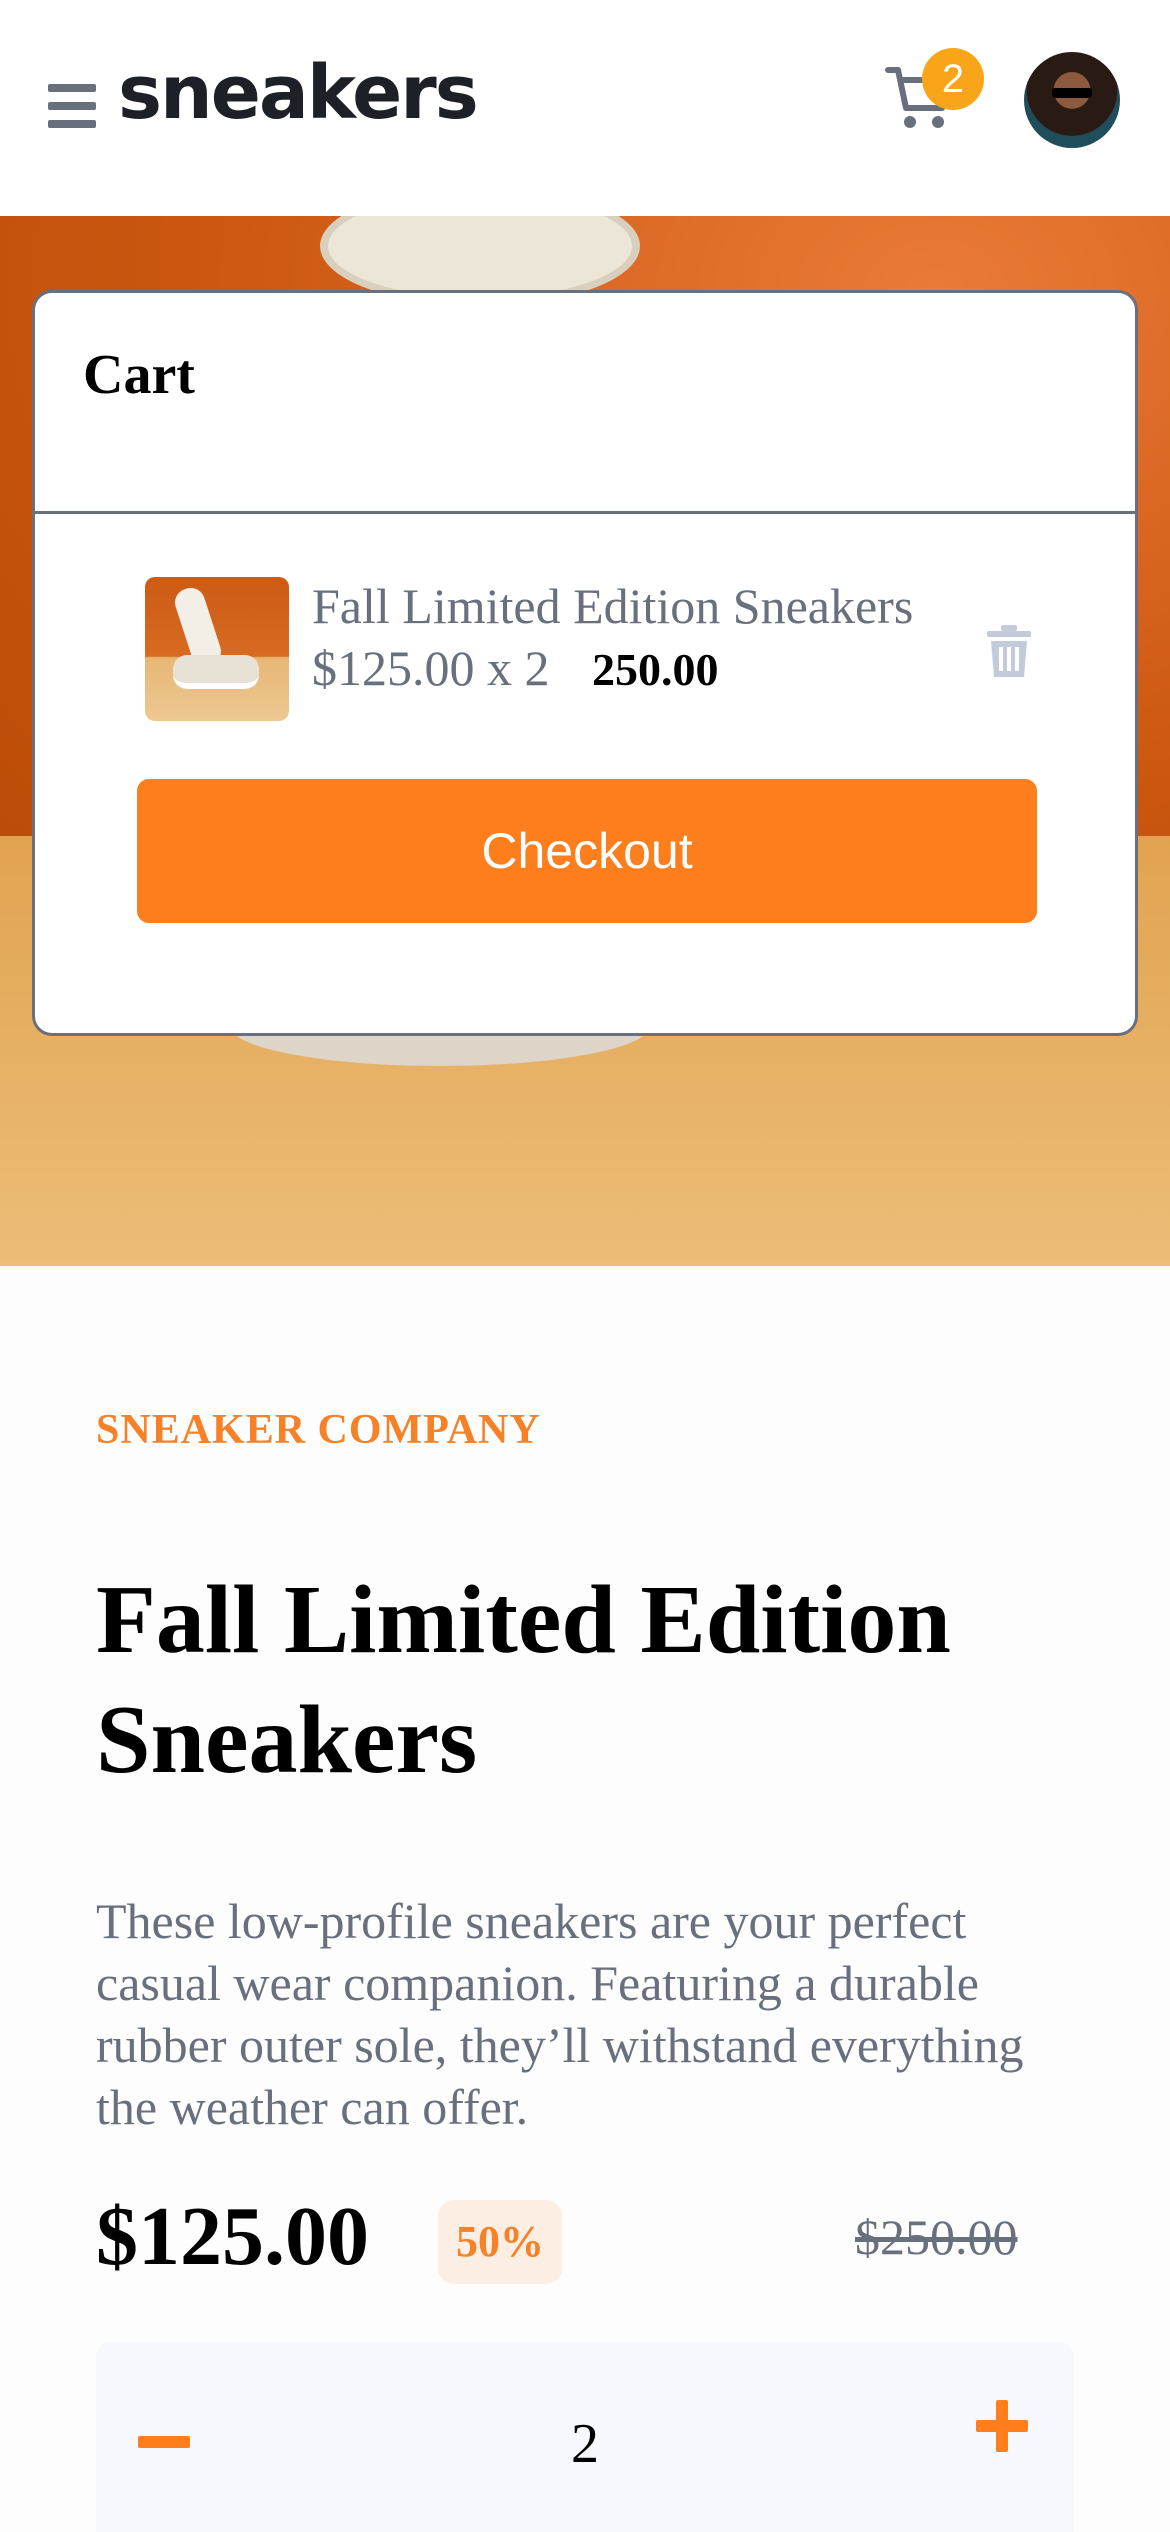 This screenshot has width=1170, height=2532. Describe the element at coordinates (1072, 100) in the screenshot. I see `avatar` at that location.